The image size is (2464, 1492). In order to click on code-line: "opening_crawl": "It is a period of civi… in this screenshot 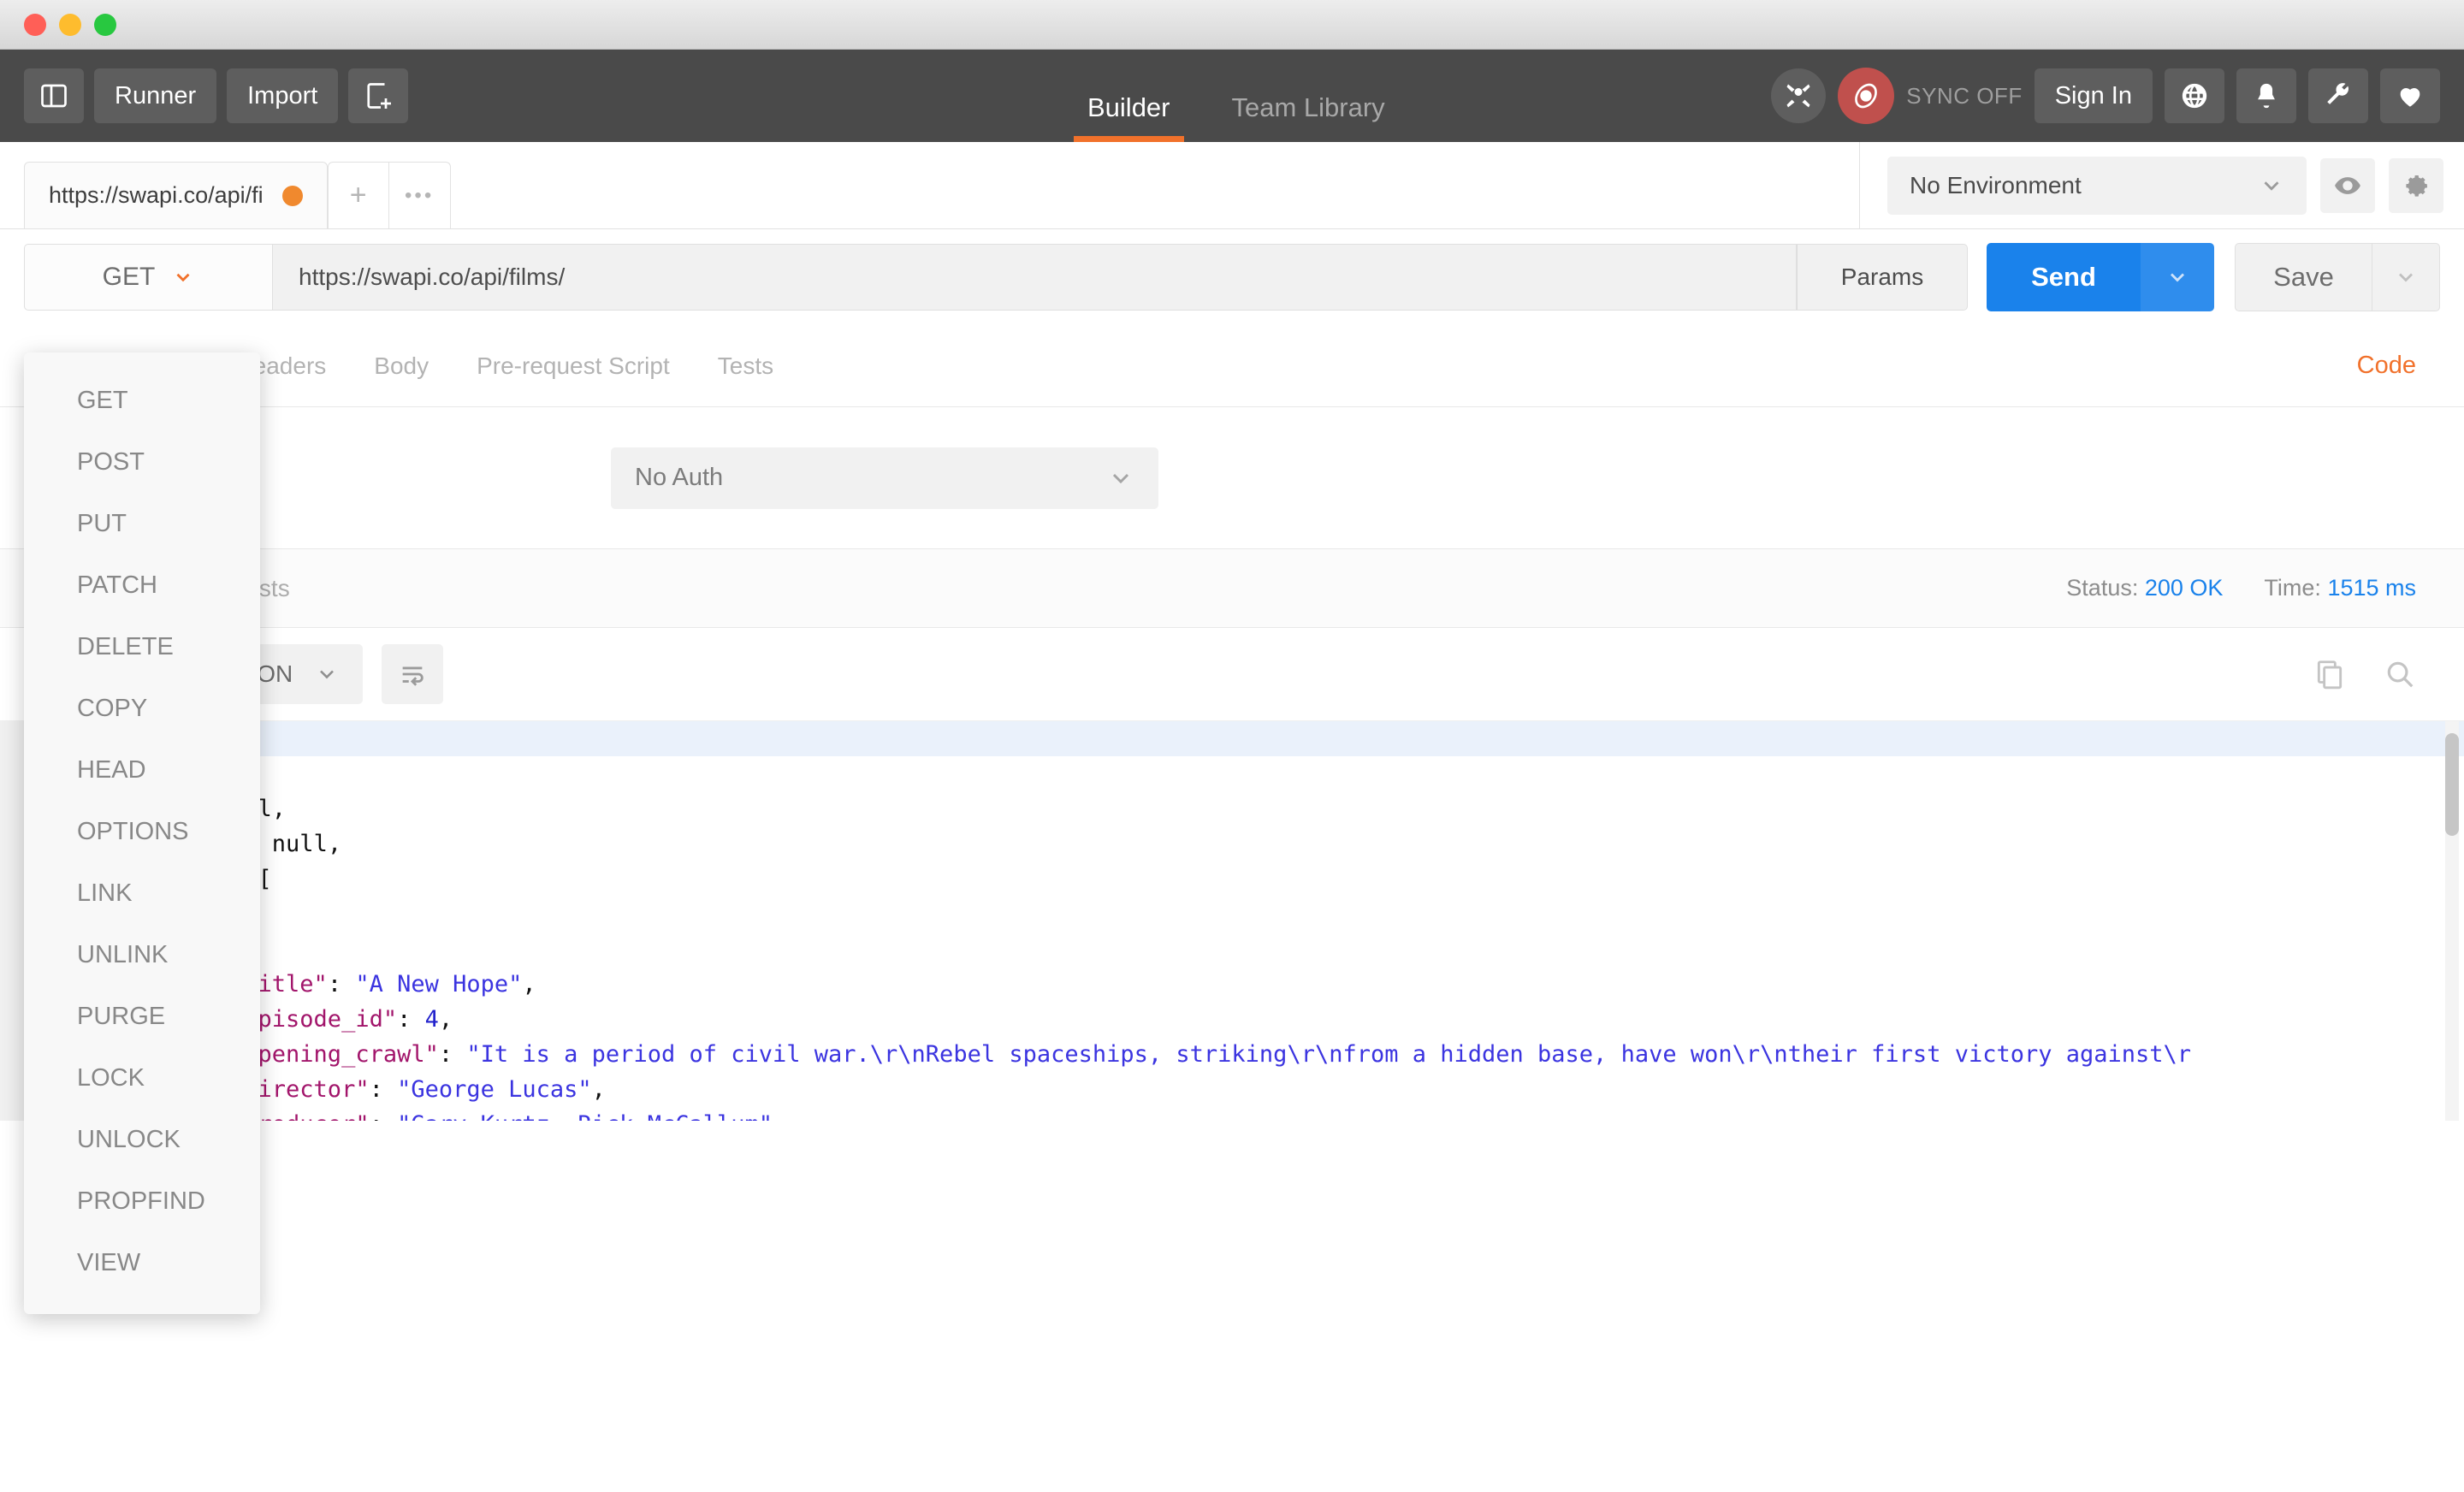, I will do `click(1183, 1054)`.